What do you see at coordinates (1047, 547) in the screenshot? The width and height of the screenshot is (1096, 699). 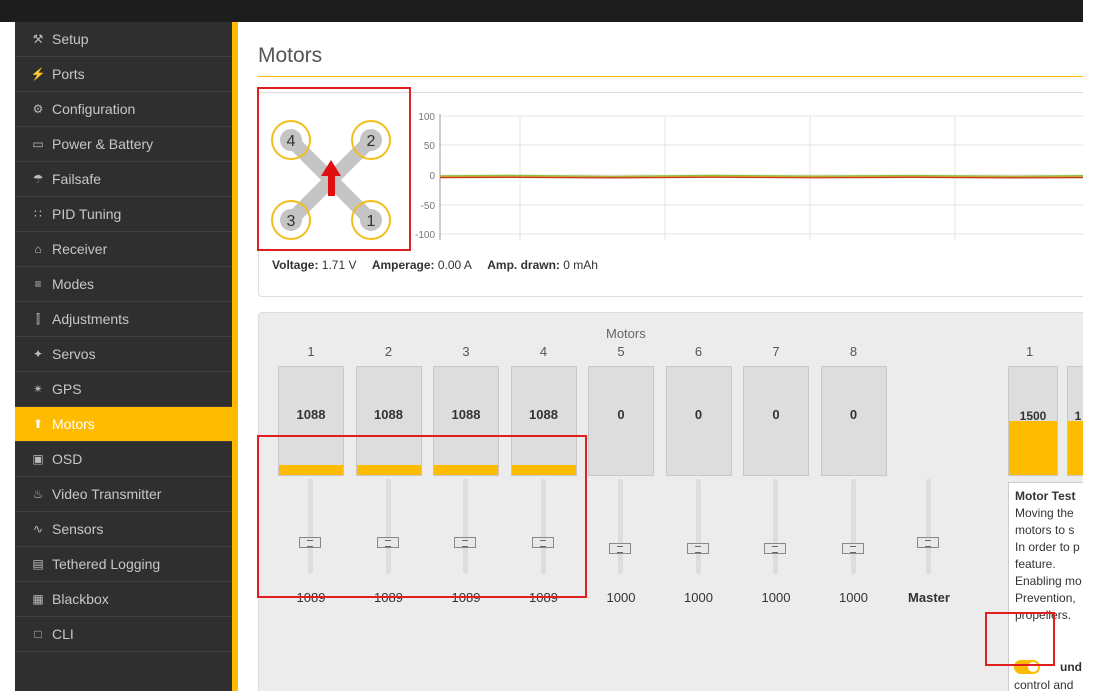 I see `notice-text: In order to p` at bounding box center [1047, 547].